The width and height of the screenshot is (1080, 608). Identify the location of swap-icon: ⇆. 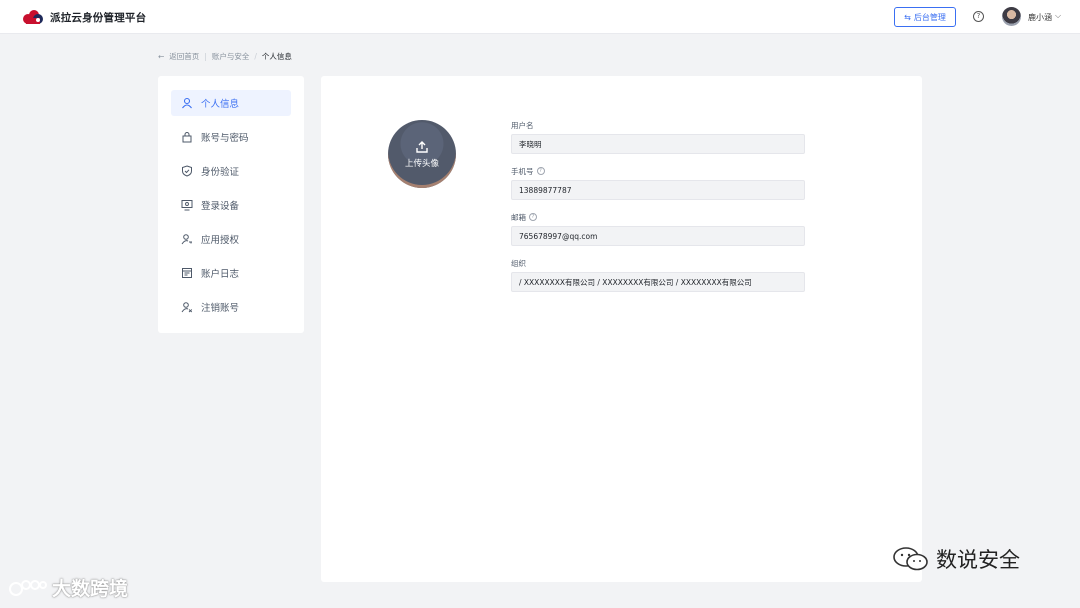
(907, 17).